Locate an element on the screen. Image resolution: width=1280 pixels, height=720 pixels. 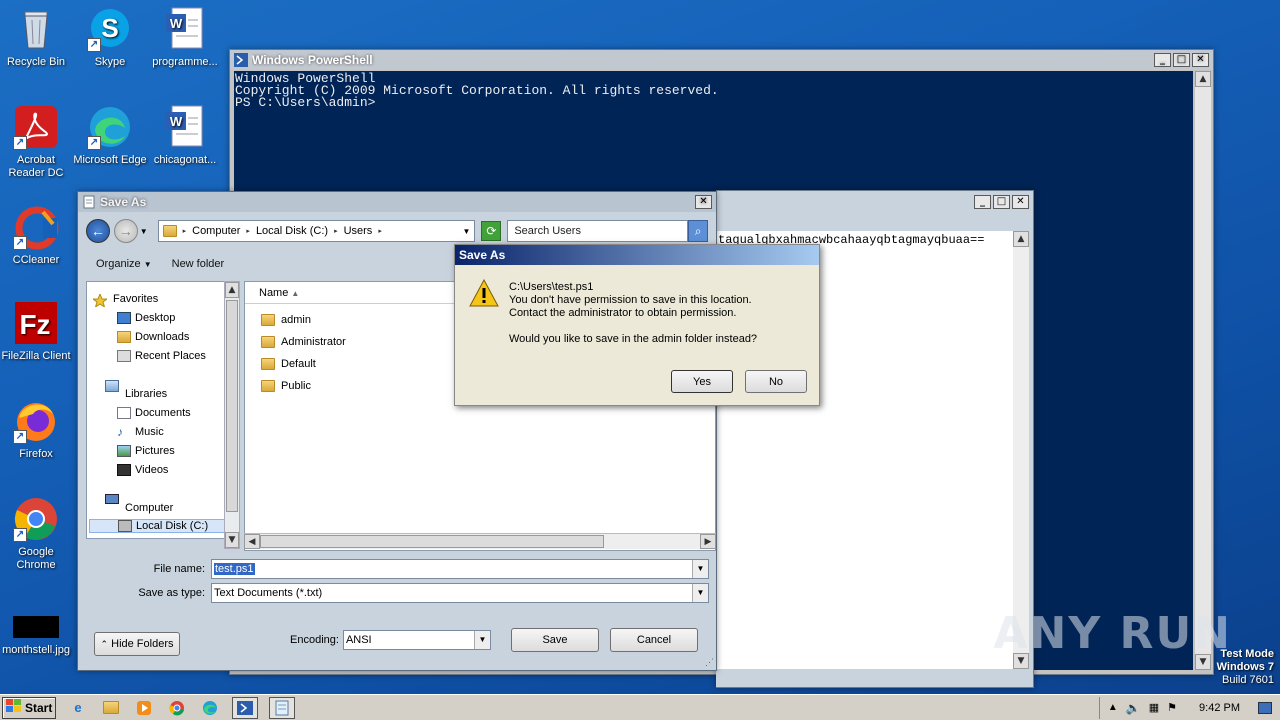
desktop-icon-chrome: ↗ Google Chrome is located at coordinates (37, 534).